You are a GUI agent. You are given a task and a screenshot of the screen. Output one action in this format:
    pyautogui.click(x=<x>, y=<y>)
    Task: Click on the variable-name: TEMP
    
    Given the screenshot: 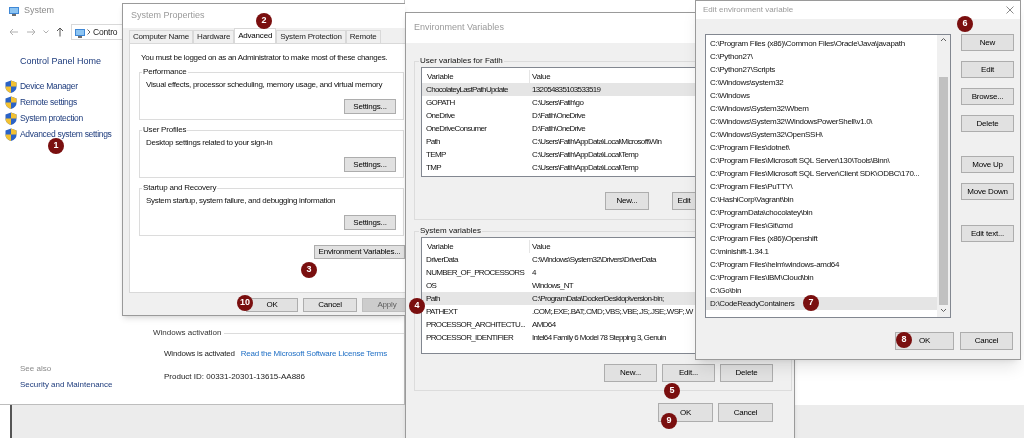 What is the action you would take?
    pyautogui.click(x=436, y=154)
    